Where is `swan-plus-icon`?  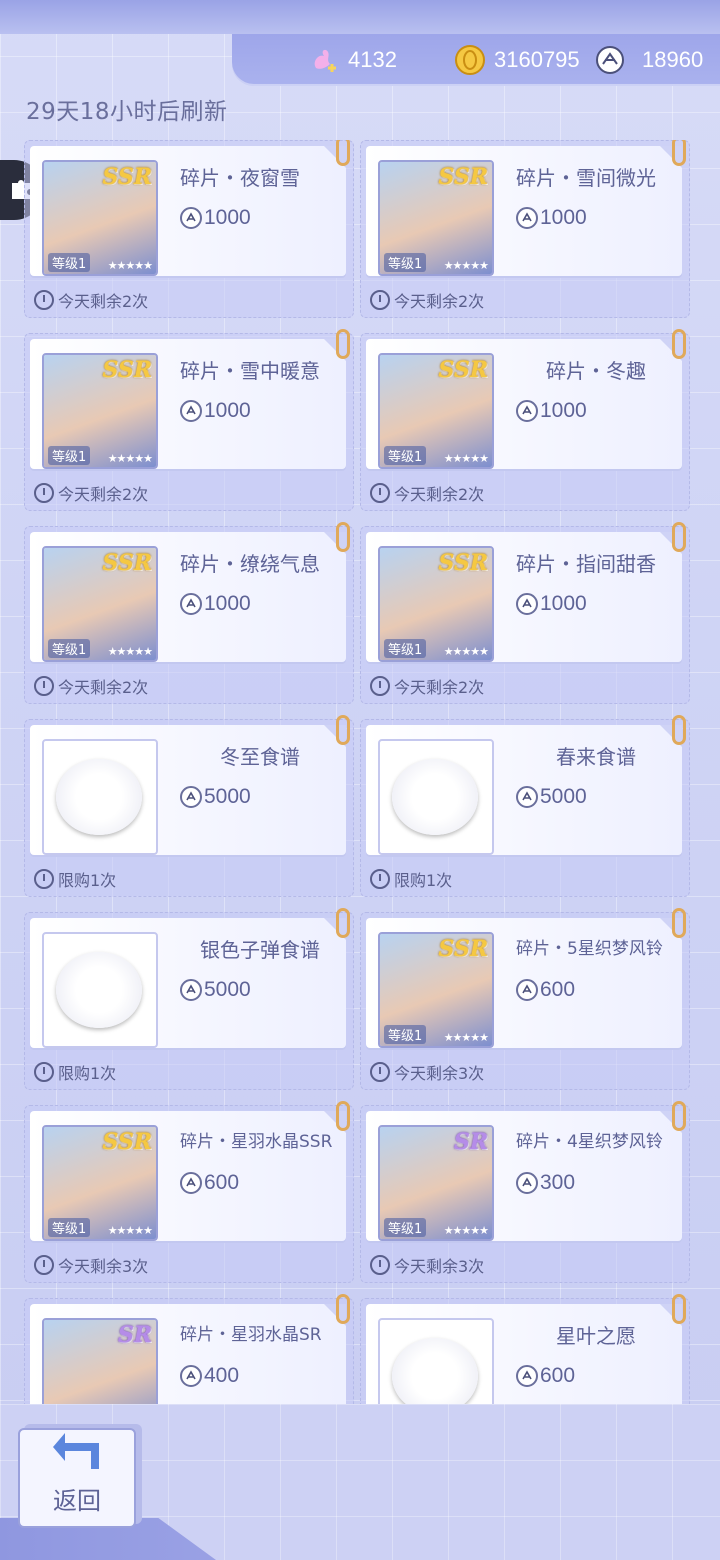
swan-plus-icon is located at coordinates (324, 60).